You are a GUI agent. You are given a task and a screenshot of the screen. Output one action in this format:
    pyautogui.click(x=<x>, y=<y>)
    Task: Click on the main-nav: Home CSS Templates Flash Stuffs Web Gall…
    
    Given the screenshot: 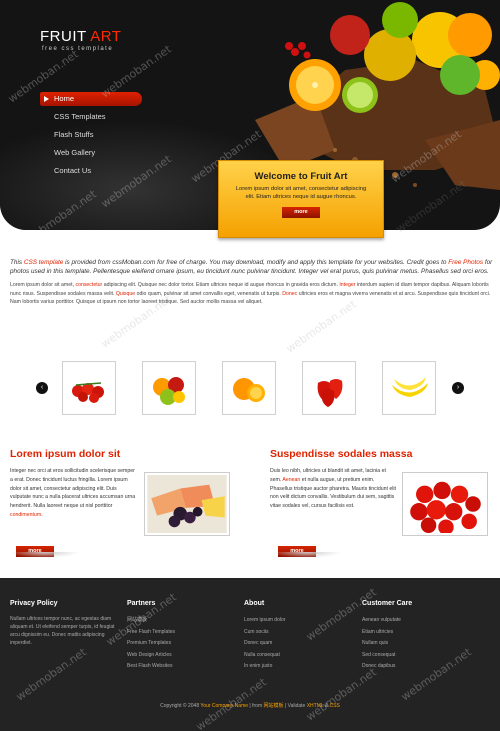 What is the action you would take?
    pyautogui.click(x=91, y=137)
    